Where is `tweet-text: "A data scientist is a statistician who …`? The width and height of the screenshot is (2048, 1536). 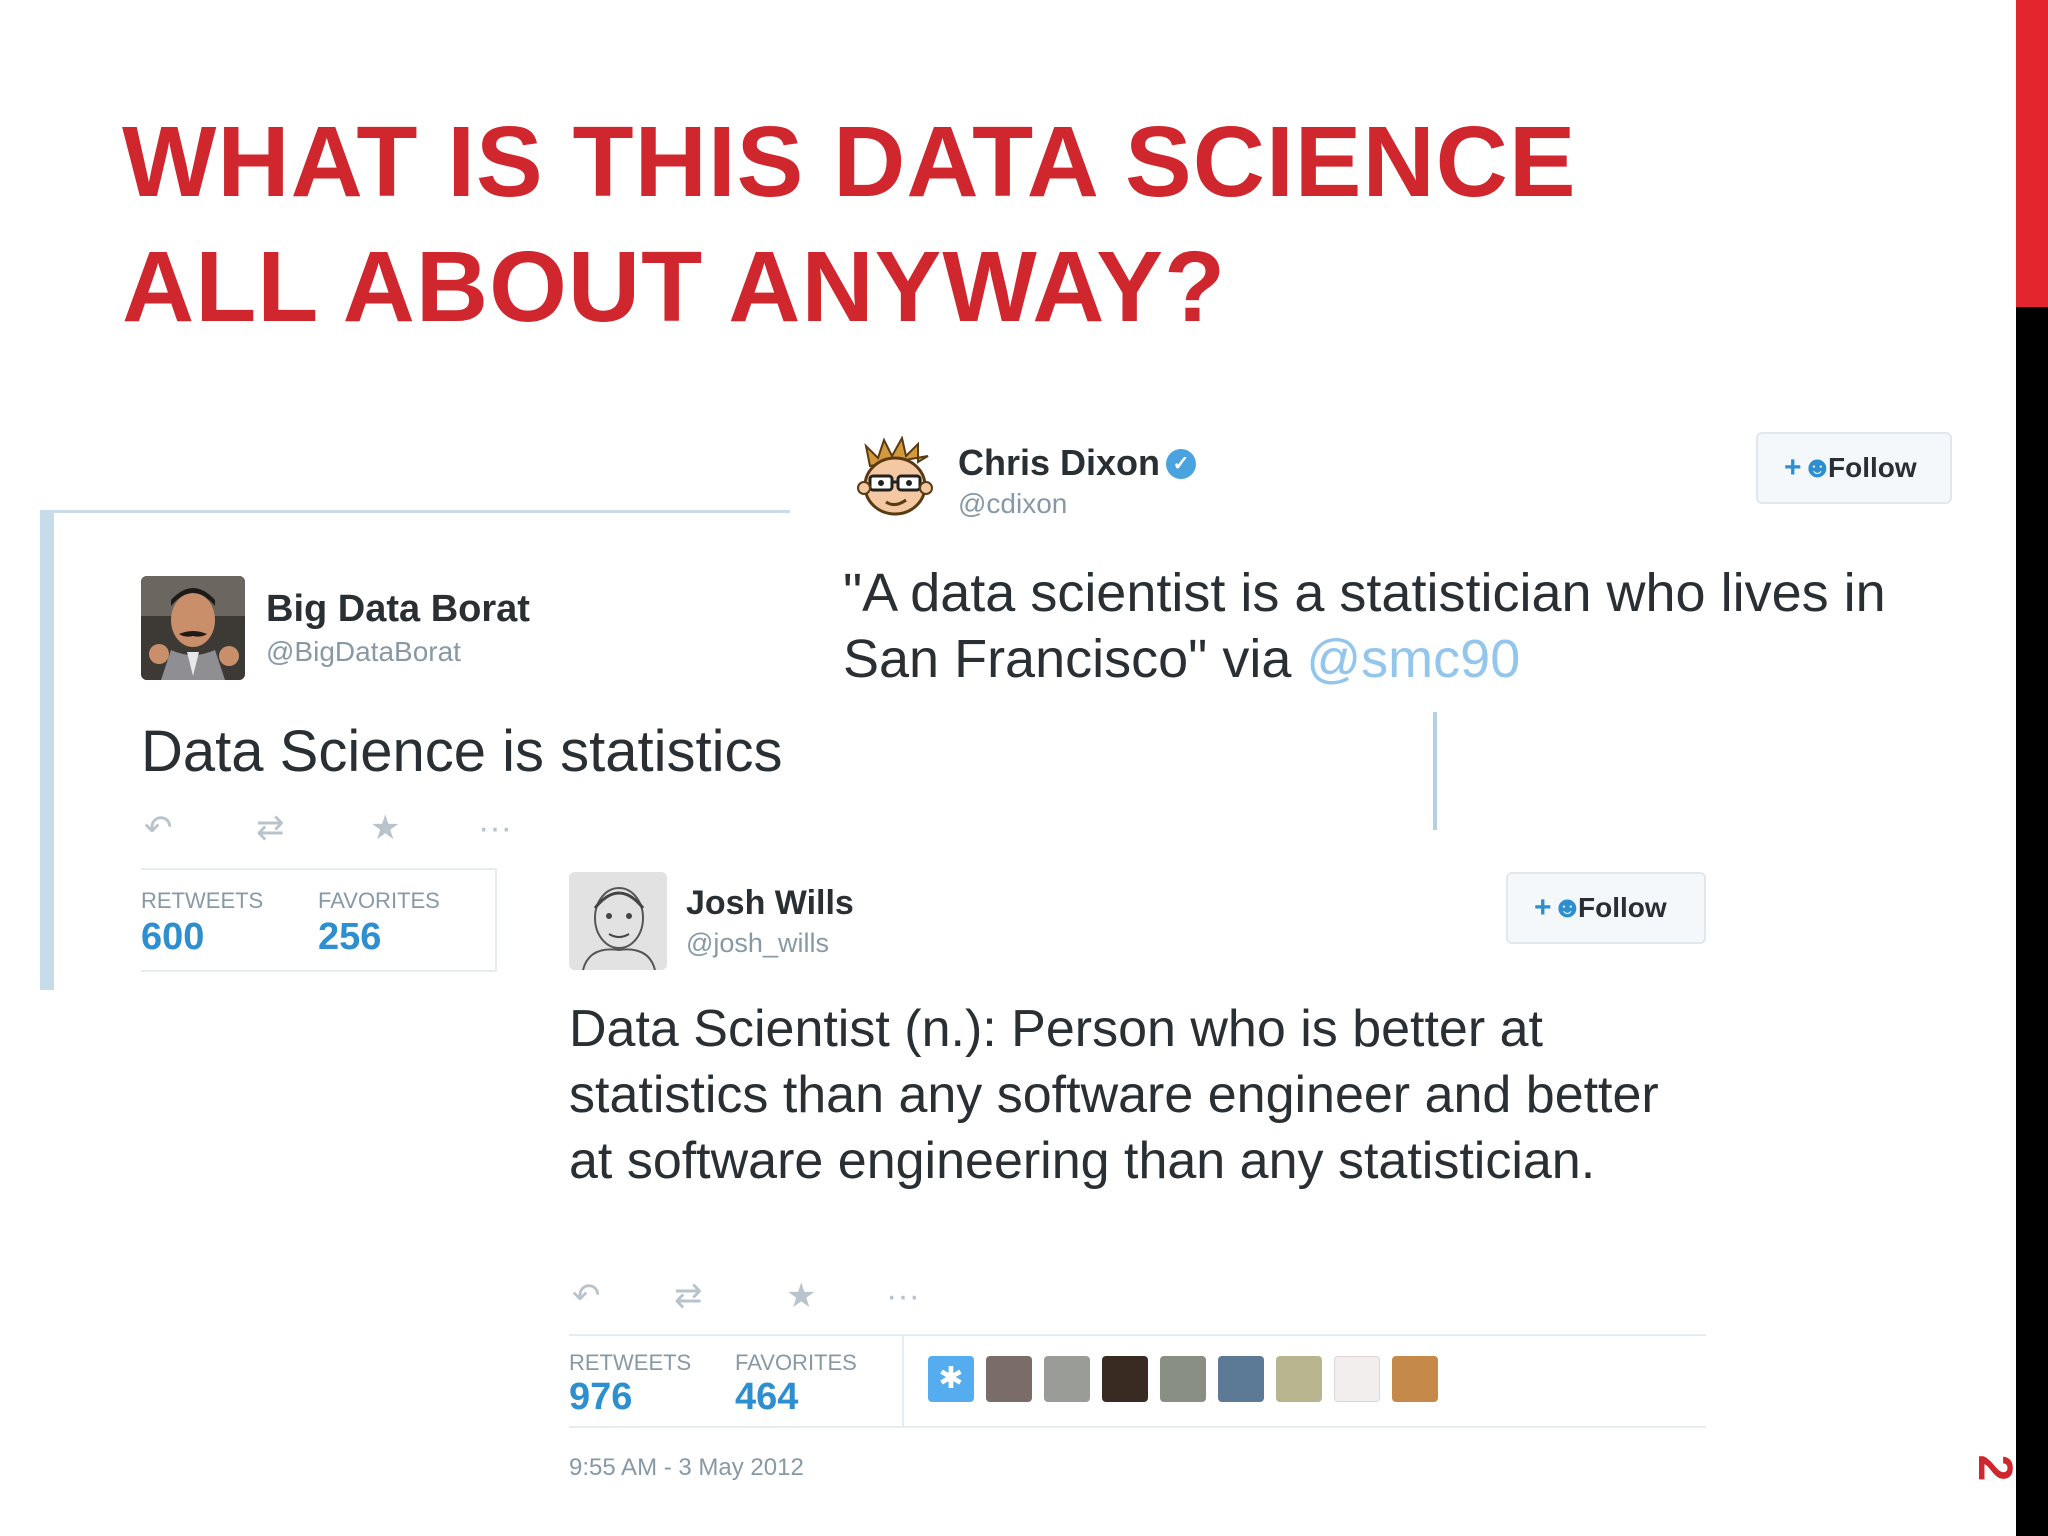 tweet-text: "A data scientist is a statistician who … is located at coordinates (1408, 626).